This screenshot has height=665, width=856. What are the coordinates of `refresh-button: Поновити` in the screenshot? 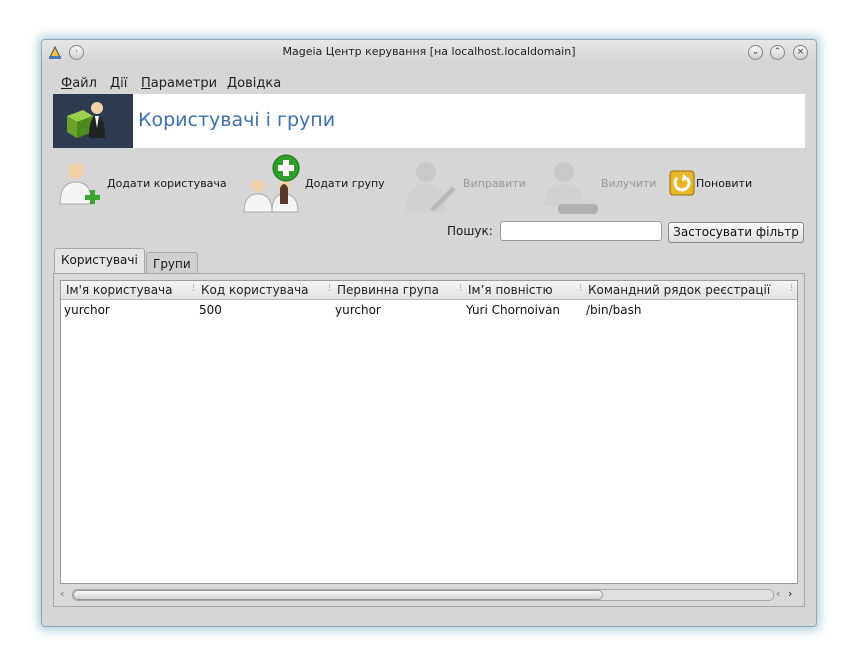 It's located at (714, 187).